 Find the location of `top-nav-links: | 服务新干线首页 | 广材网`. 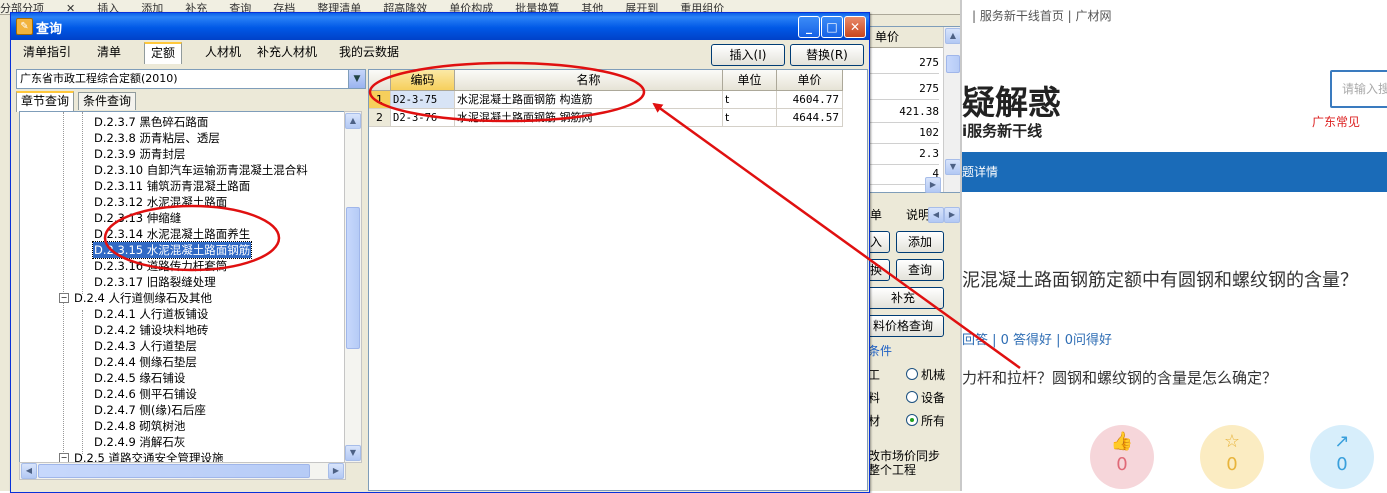

top-nav-links: | 服务新干线首页 | 广材网 is located at coordinates (1042, 15).